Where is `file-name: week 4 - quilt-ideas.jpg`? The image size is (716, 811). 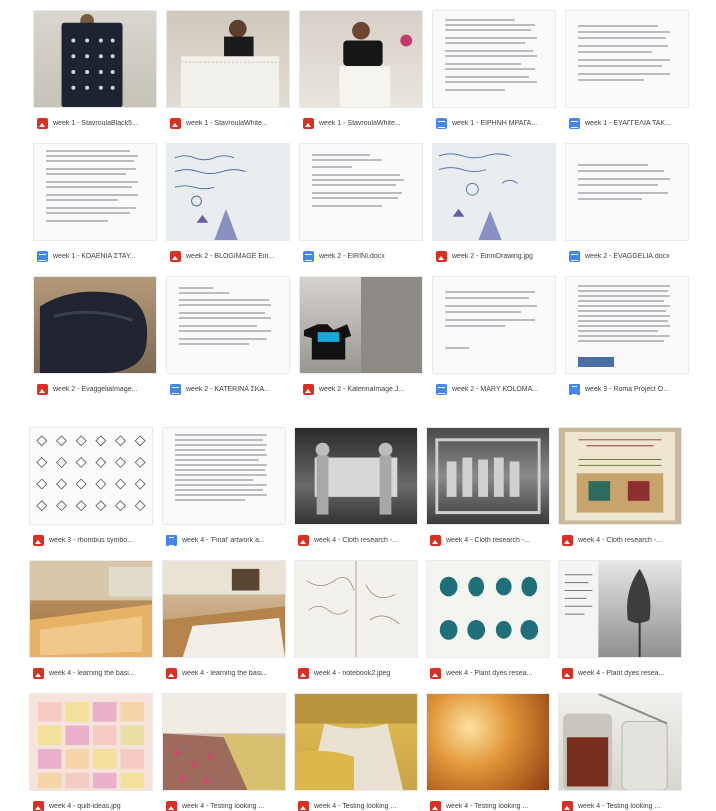 file-name: week 4 - quilt-ideas.jpg is located at coordinates (85, 806).